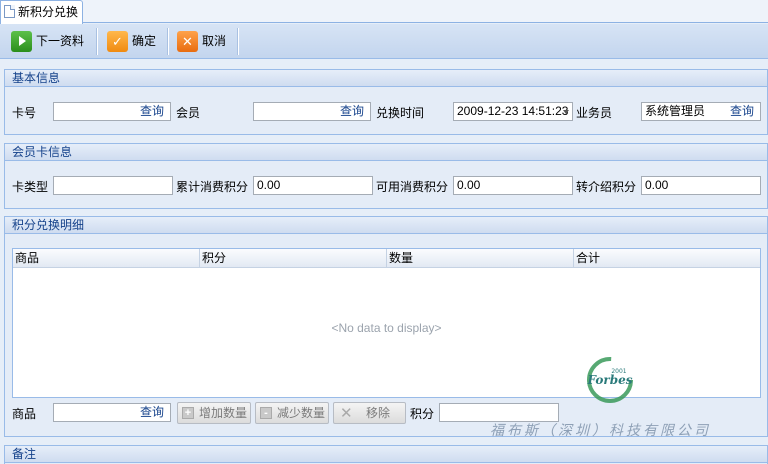 The height and width of the screenshot is (464, 768). What do you see at coordinates (352, 111) in the screenshot?
I see `member-query-button: 查询` at bounding box center [352, 111].